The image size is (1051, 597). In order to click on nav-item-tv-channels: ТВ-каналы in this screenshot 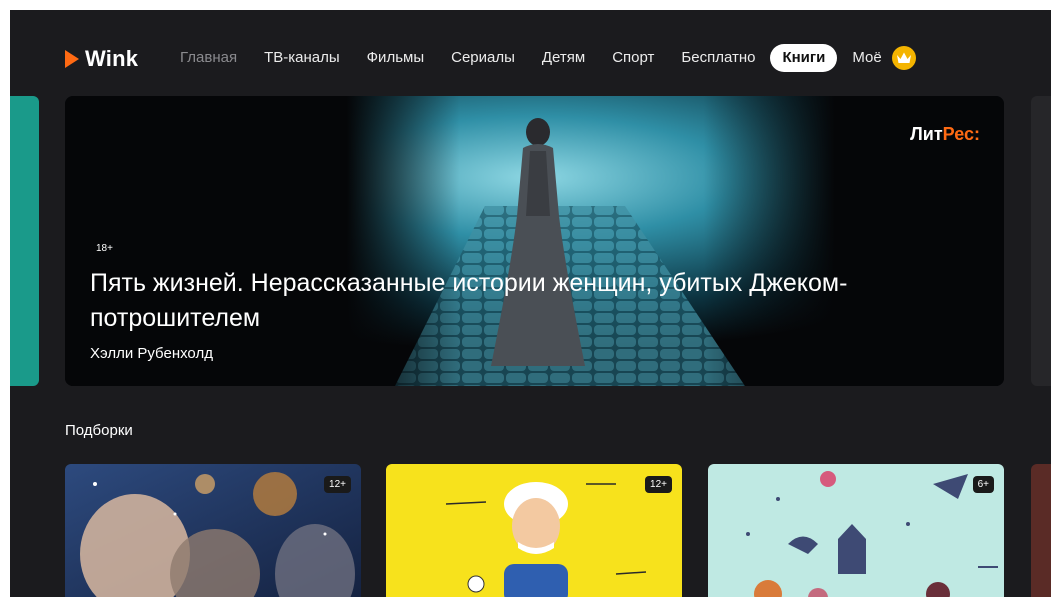, I will do `click(302, 58)`.